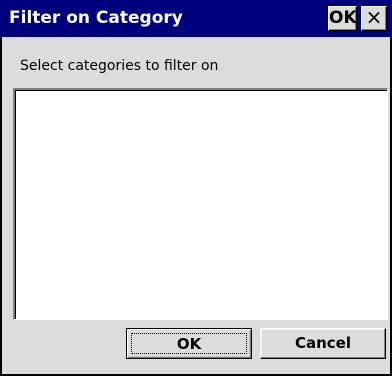  Describe the element at coordinates (96, 18) in the screenshot. I see `dialog-title: Filter on Category` at that location.